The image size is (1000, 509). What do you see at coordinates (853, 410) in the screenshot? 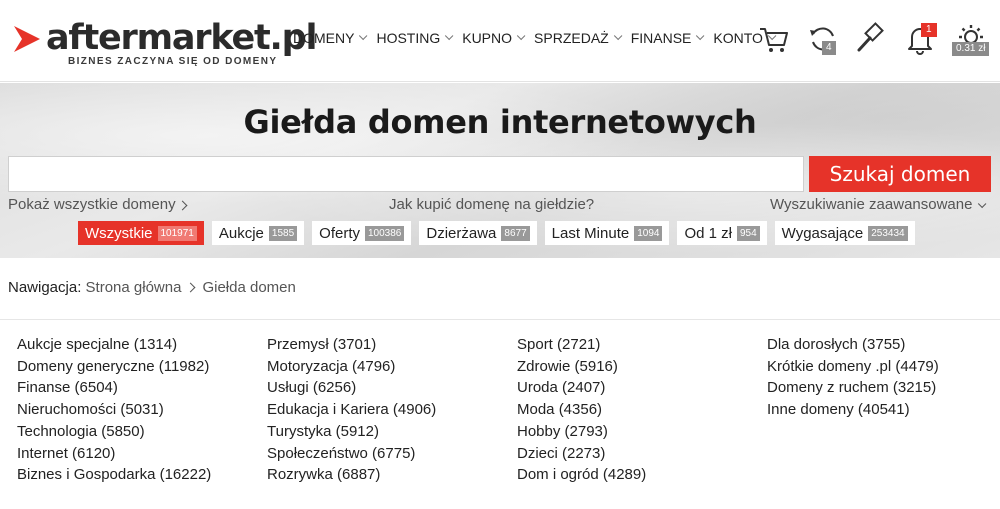
I see `category-link: Inne domeny (40541)` at bounding box center [853, 410].